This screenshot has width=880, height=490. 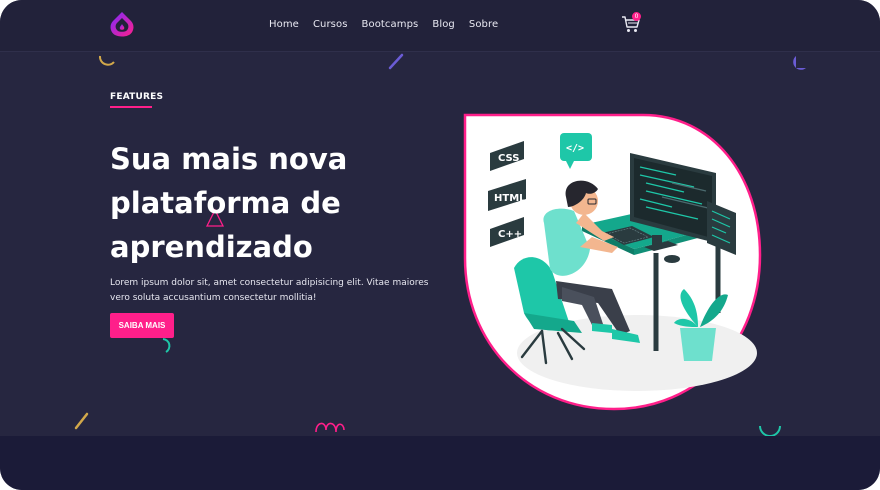 What do you see at coordinates (229, 203) in the screenshot?
I see `hero-title: Sua mais nova plataforma de aprendizado` at bounding box center [229, 203].